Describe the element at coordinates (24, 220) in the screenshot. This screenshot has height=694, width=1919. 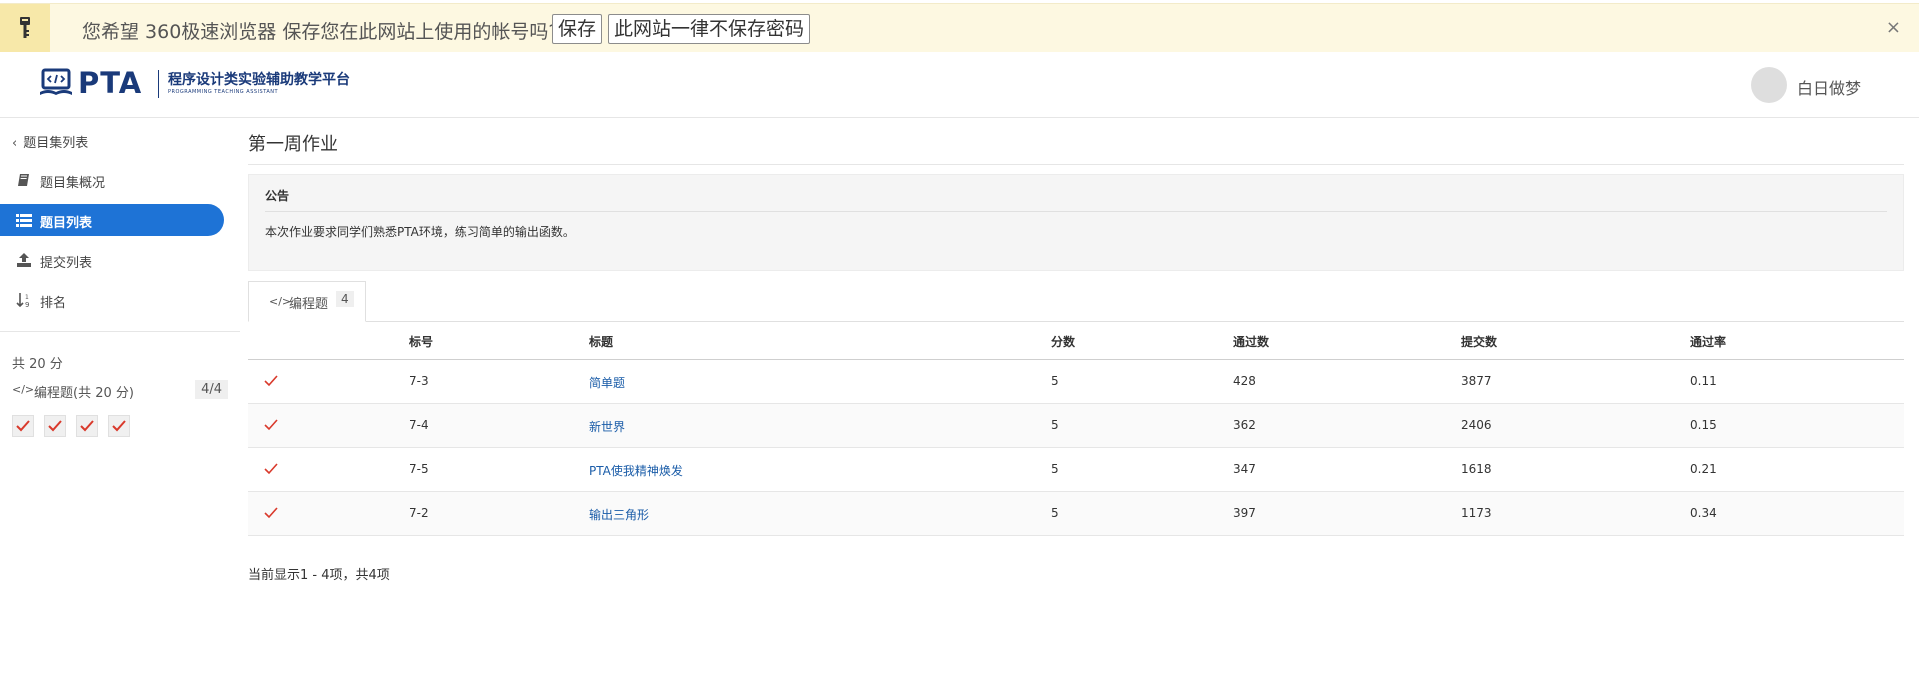
I see `list-icon` at that location.